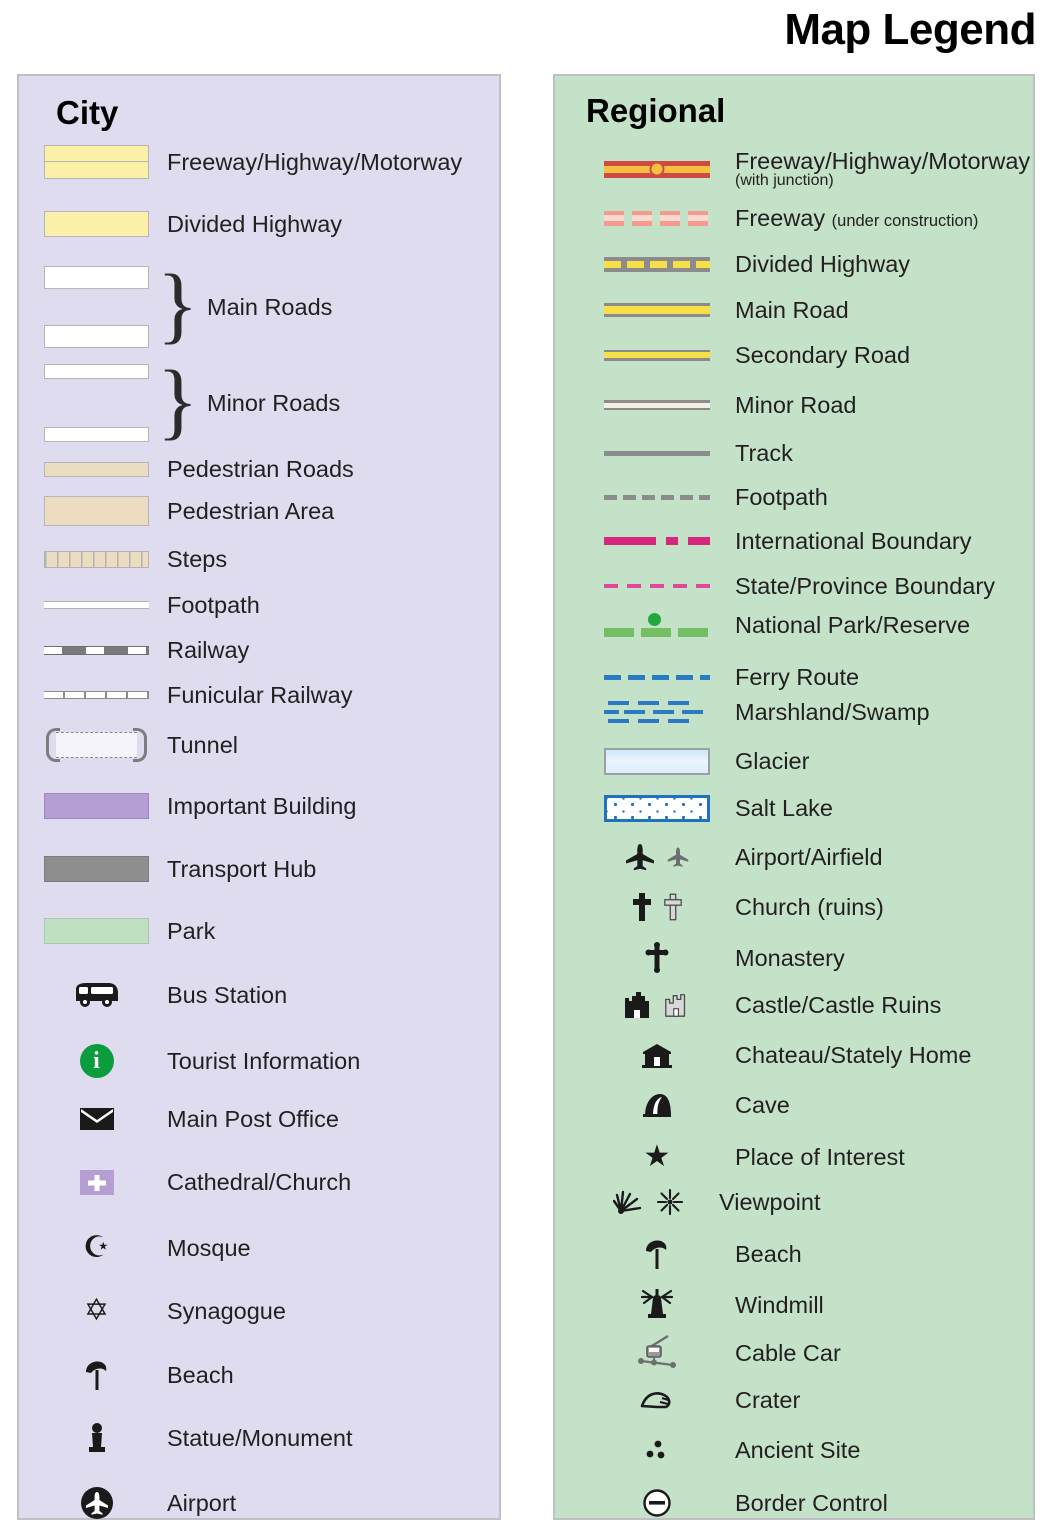  What do you see at coordinates (657, 1450) in the screenshot?
I see `three-dots-icon` at bounding box center [657, 1450].